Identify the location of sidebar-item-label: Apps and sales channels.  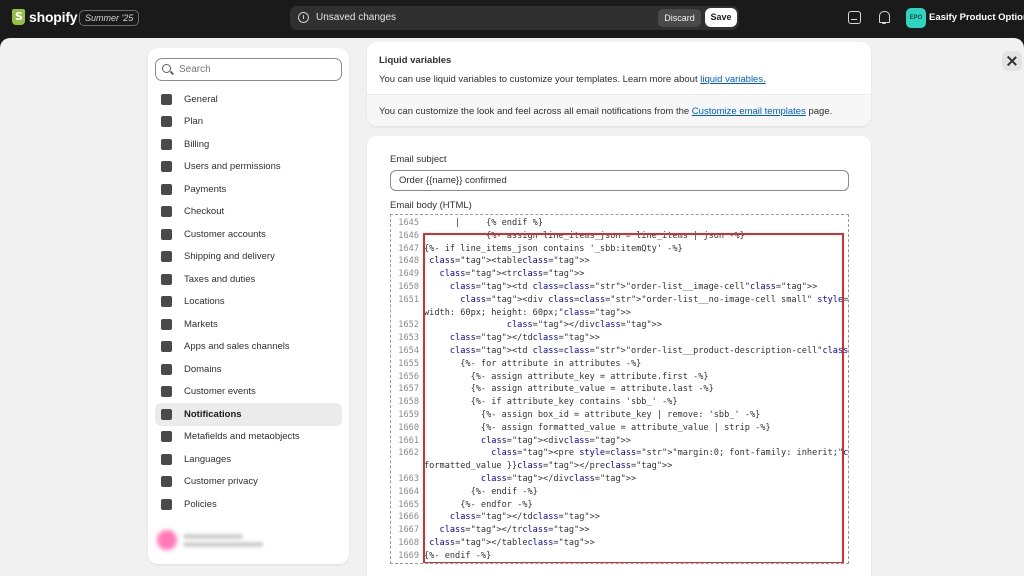
(237, 347).